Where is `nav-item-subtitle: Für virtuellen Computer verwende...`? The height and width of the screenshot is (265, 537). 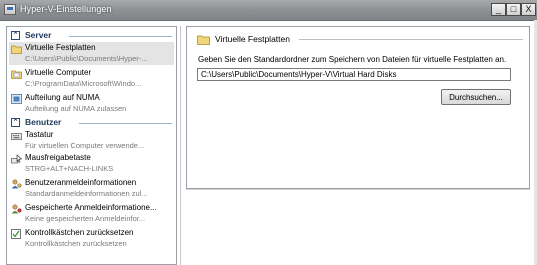
nav-item-subtitle: Für virtuellen Computer verwende... is located at coordinates (85, 145).